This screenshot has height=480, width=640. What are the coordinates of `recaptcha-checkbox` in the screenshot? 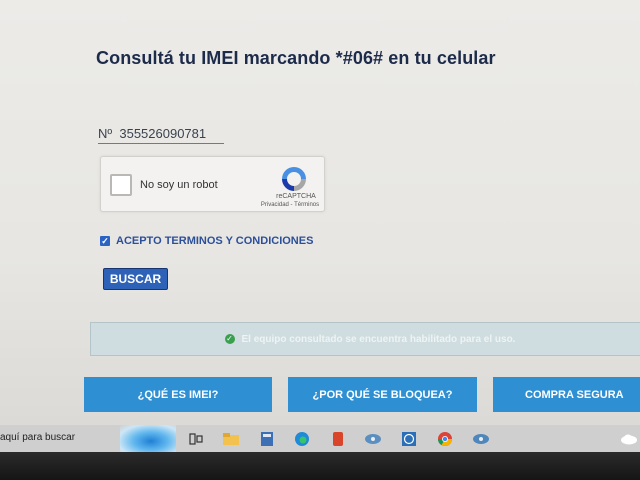 It's located at (121, 185).